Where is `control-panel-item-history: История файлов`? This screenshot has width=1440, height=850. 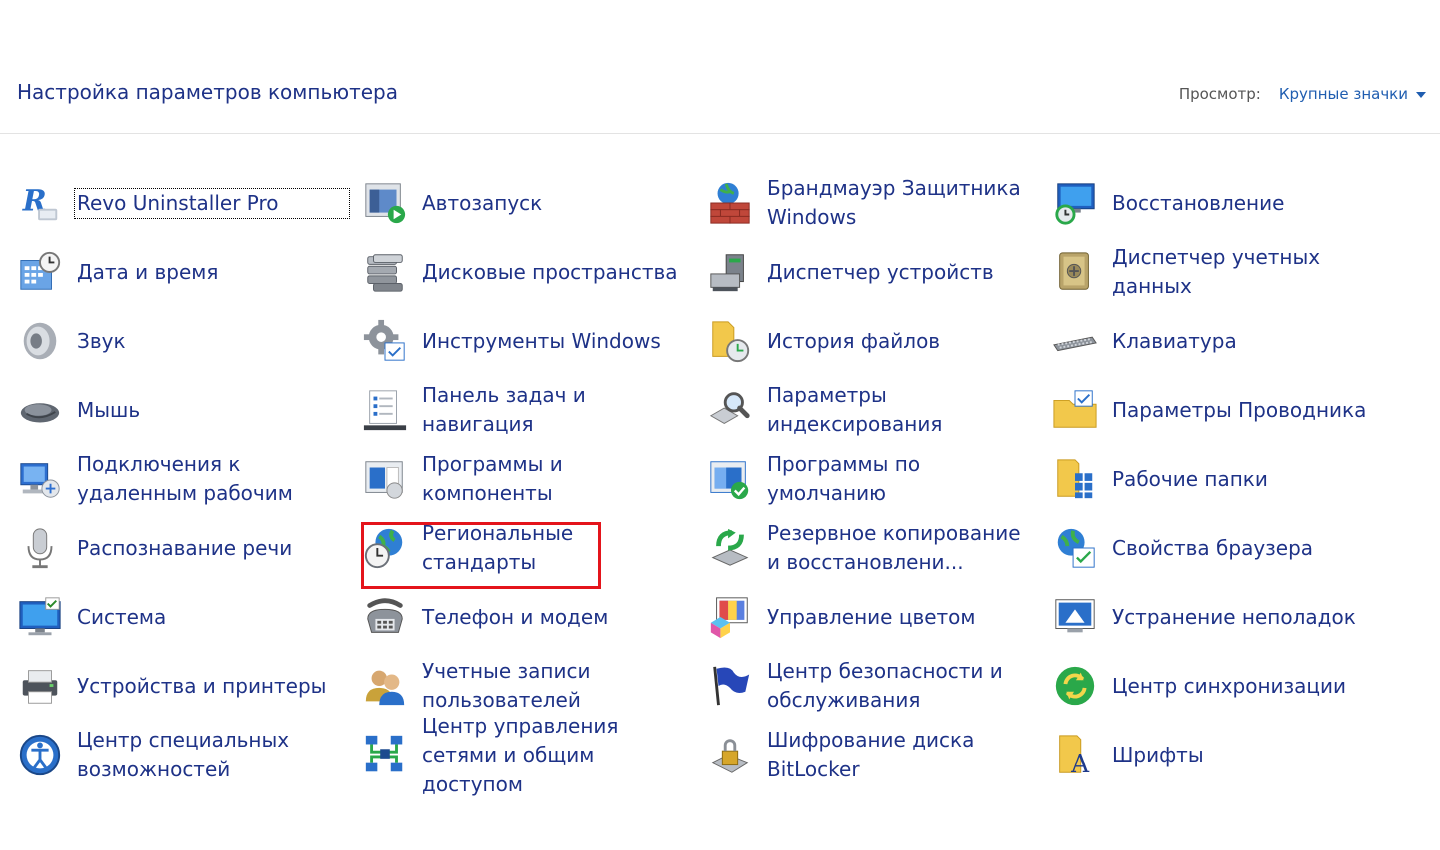 control-panel-item-history: История файлов is located at coordinates (873, 341).